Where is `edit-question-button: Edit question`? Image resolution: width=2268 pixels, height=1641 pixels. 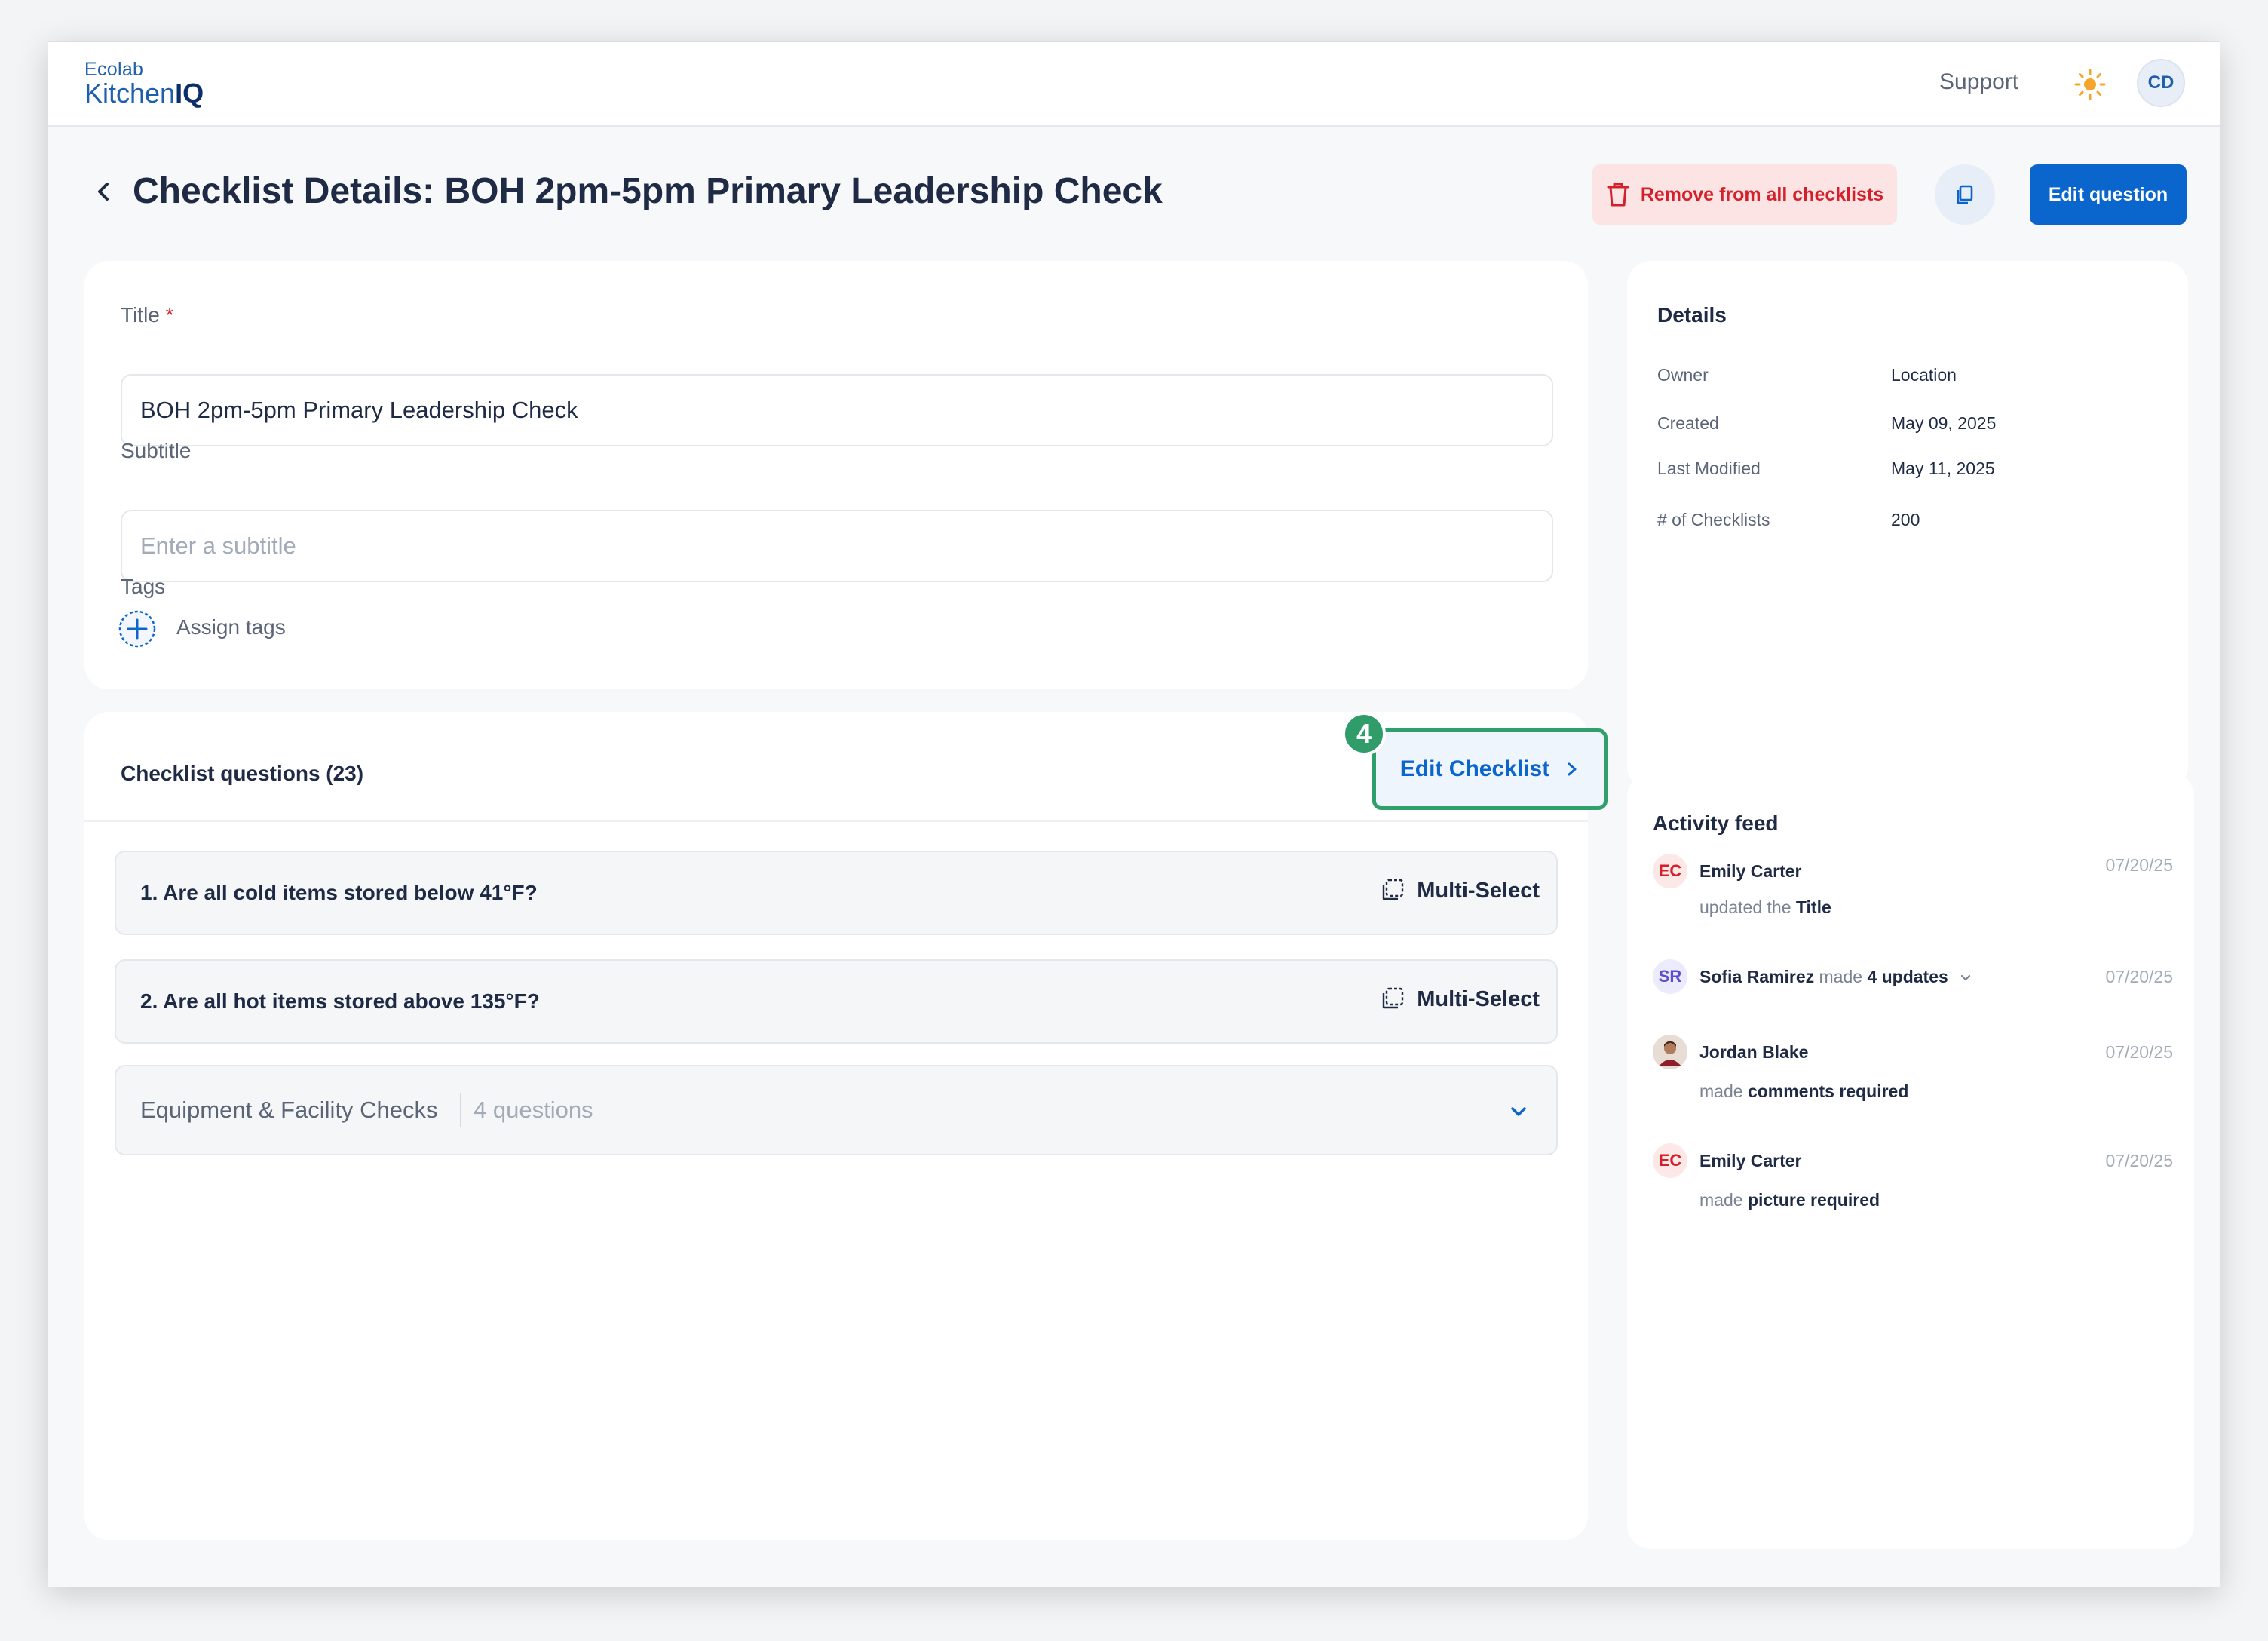
edit-question-button: Edit question is located at coordinates (2108, 194).